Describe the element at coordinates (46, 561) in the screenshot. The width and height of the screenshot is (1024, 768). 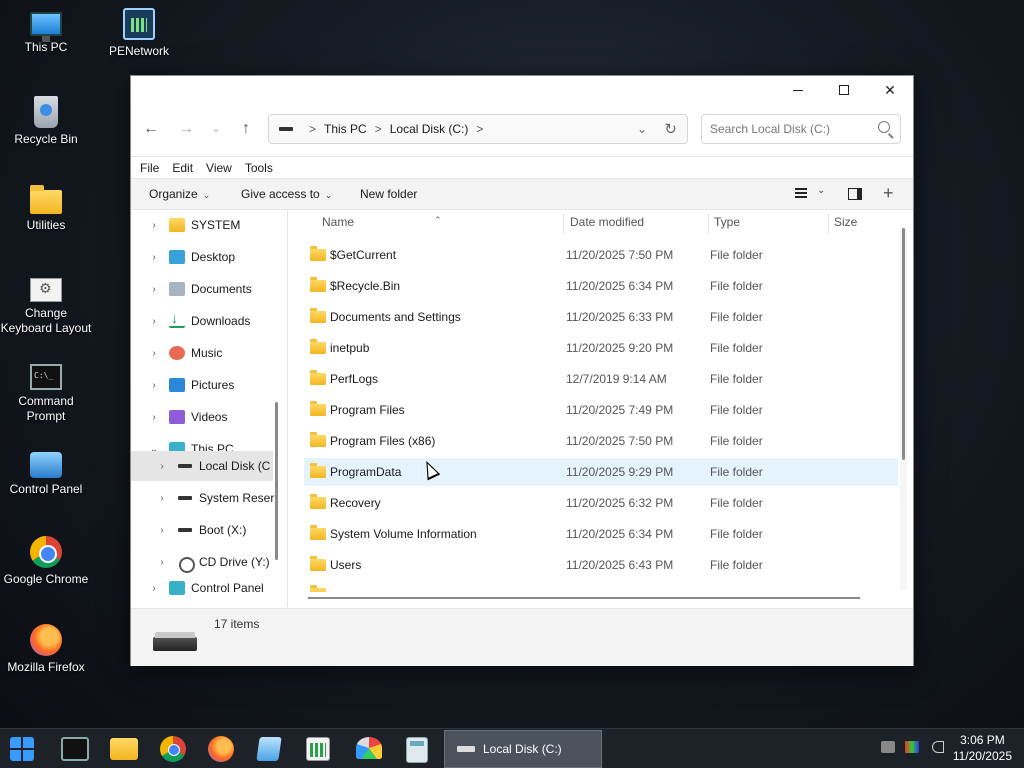
I see `desktop-icon-google-chrome: Google Chrome` at that location.